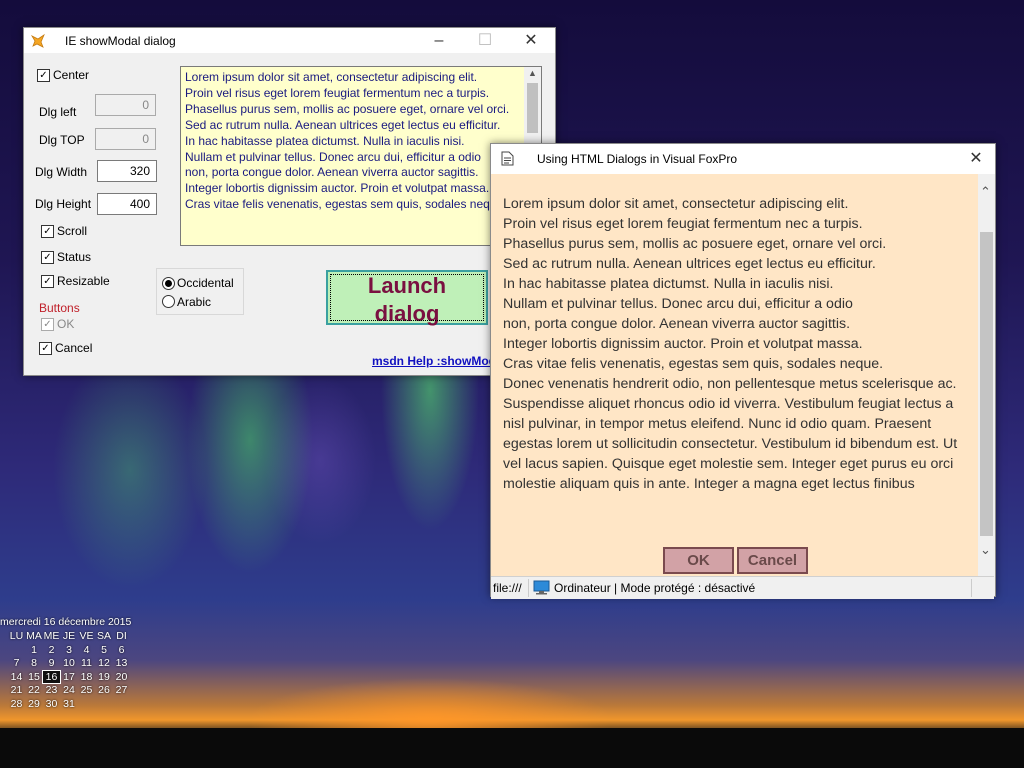  I want to click on scroll-up-icon: ▲, so click(532, 73).